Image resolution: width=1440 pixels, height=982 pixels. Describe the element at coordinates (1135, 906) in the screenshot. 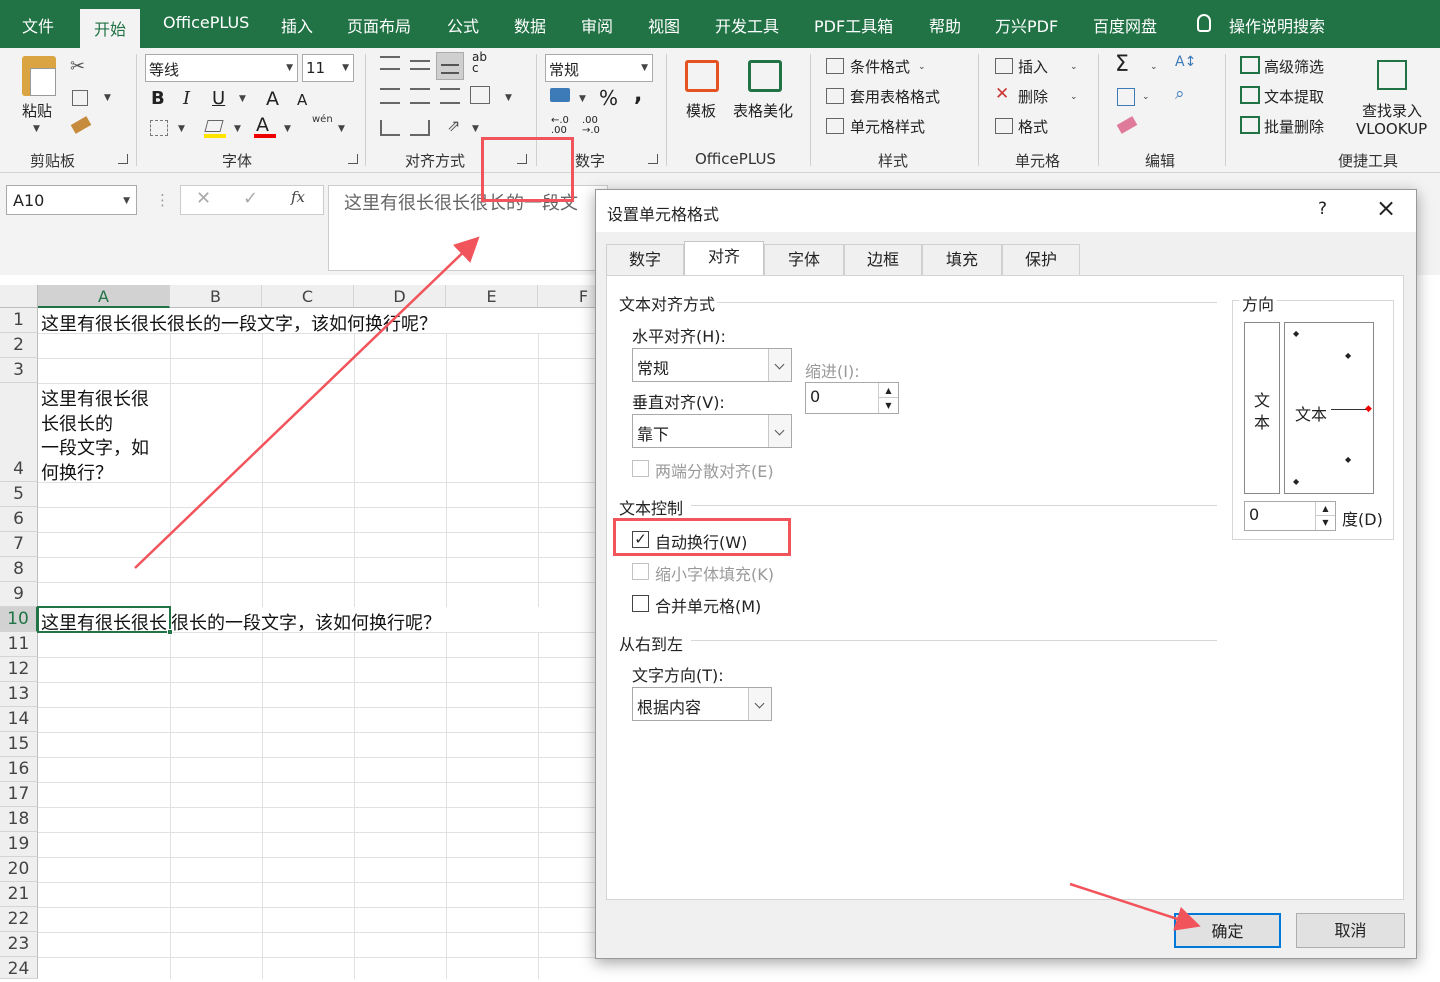

I see `arrow-to-ok` at that location.